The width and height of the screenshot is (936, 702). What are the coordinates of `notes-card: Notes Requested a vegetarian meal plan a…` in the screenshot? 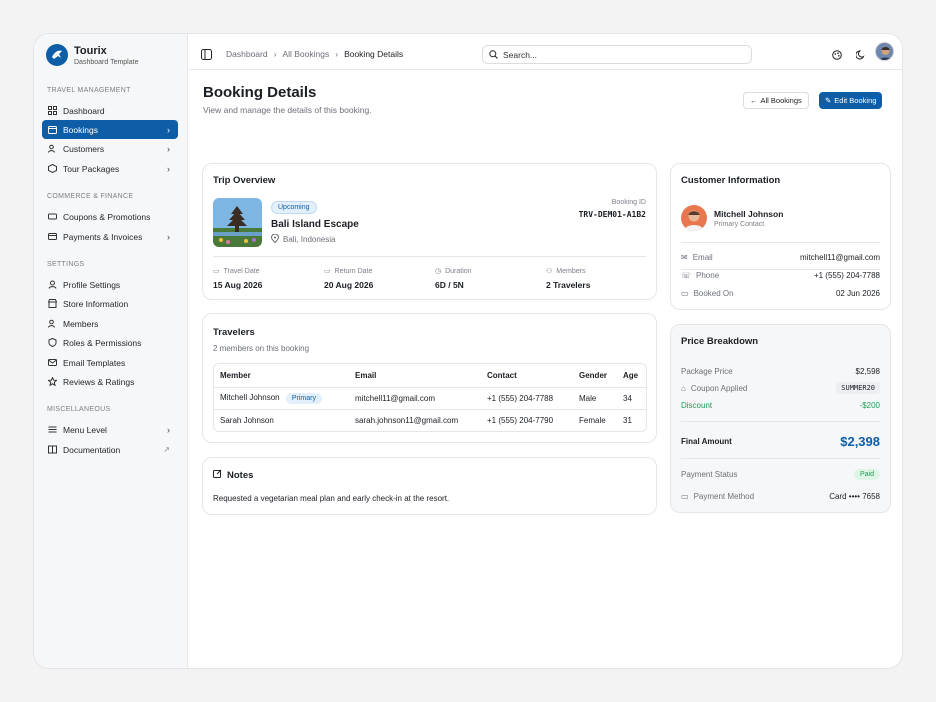 It's located at (429, 486).